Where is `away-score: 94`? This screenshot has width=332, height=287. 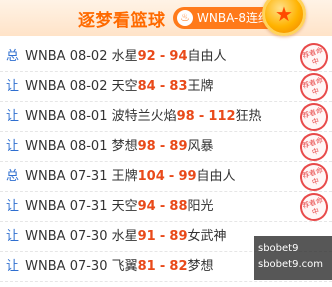 away-score: 94 is located at coordinates (178, 56).